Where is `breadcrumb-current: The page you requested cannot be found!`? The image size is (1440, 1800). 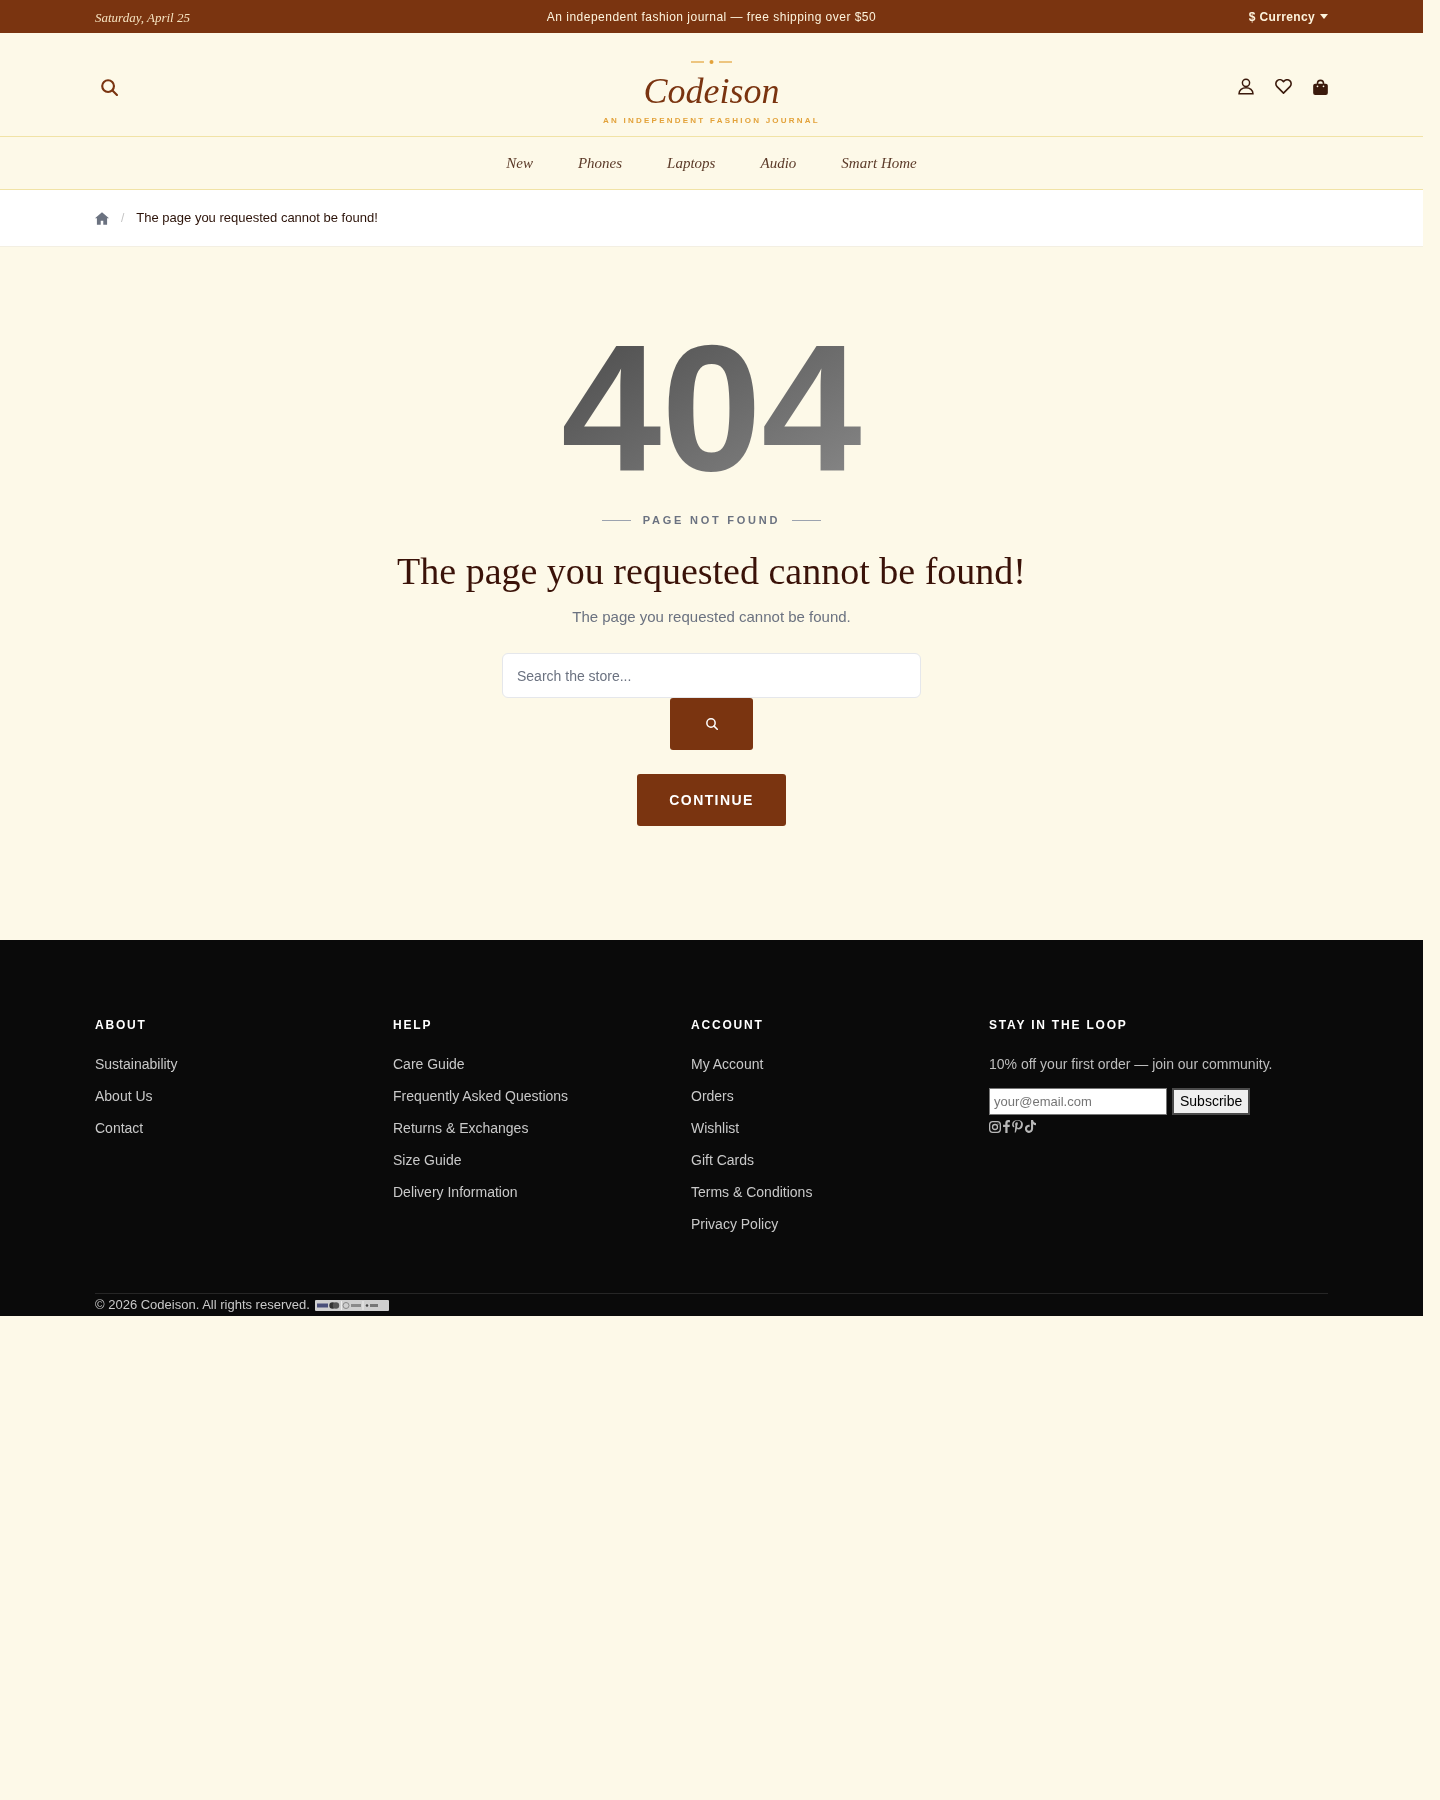
breadcrumb-current: The page you requested cannot be found! is located at coordinates (257, 218).